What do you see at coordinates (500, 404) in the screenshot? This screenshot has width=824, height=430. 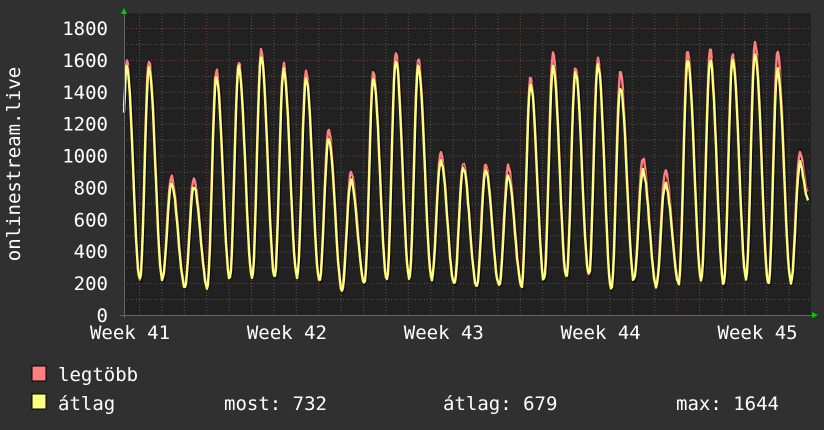 I see `stat-average: átlag: 679` at bounding box center [500, 404].